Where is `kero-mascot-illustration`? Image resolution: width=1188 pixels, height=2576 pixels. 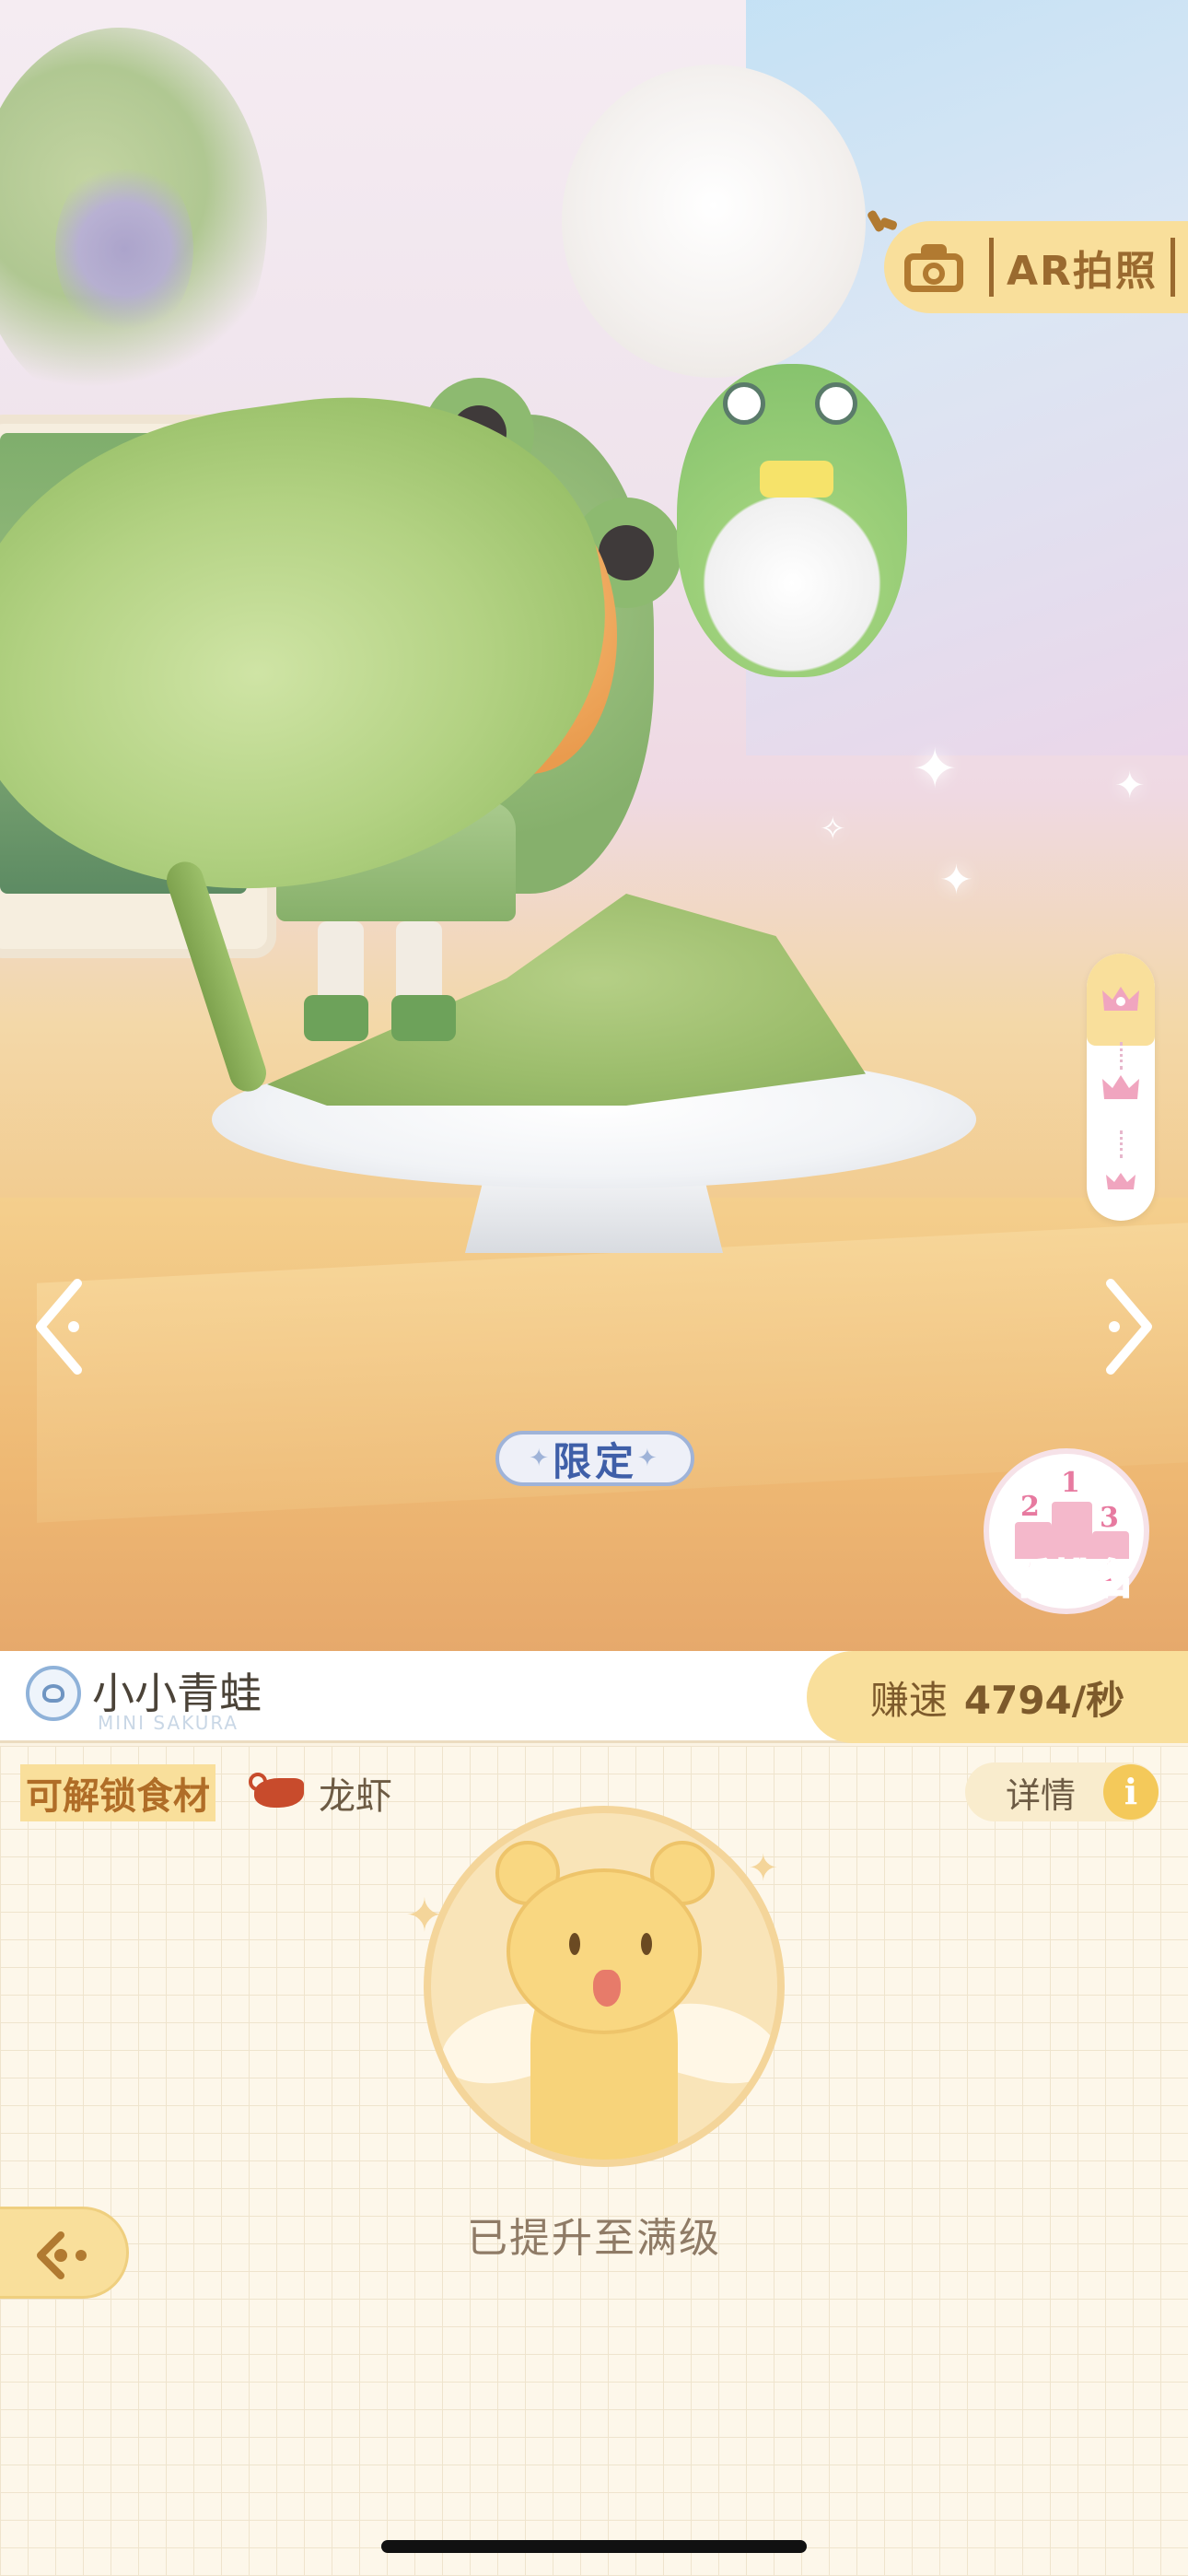
kero-mascot-illustration is located at coordinates (604, 1986).